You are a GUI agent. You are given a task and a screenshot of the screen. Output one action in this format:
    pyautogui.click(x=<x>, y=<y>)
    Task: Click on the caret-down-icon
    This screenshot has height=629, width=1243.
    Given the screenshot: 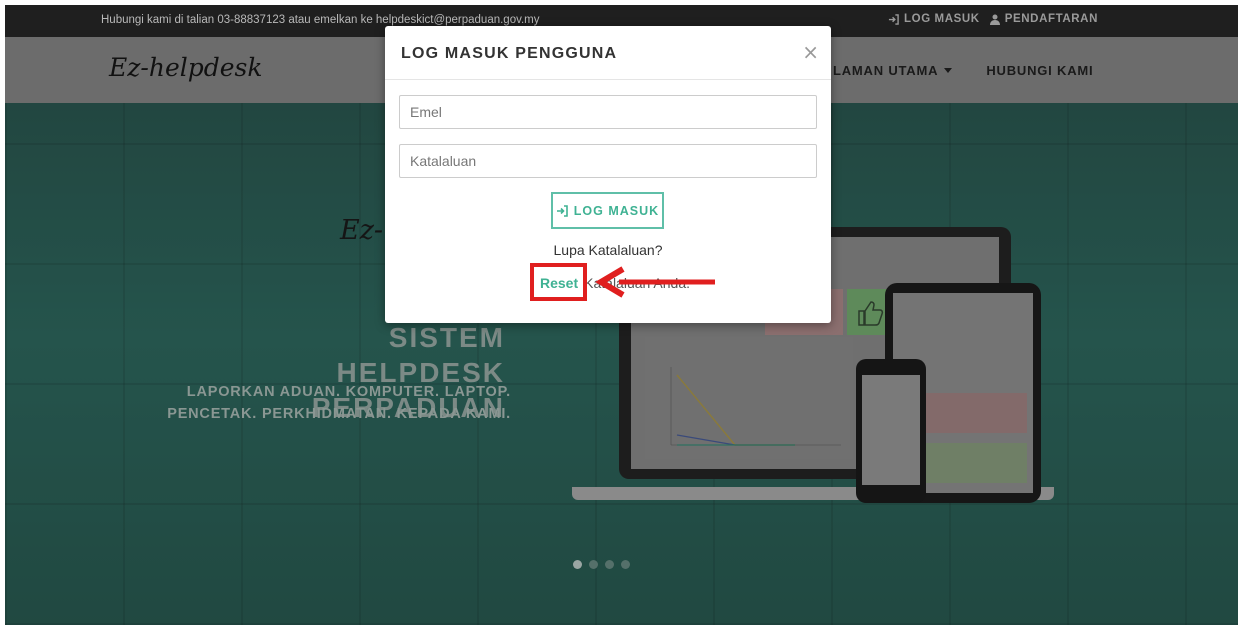 What is the action you would take?
    pyautogui.click(x=948, y=70)
    